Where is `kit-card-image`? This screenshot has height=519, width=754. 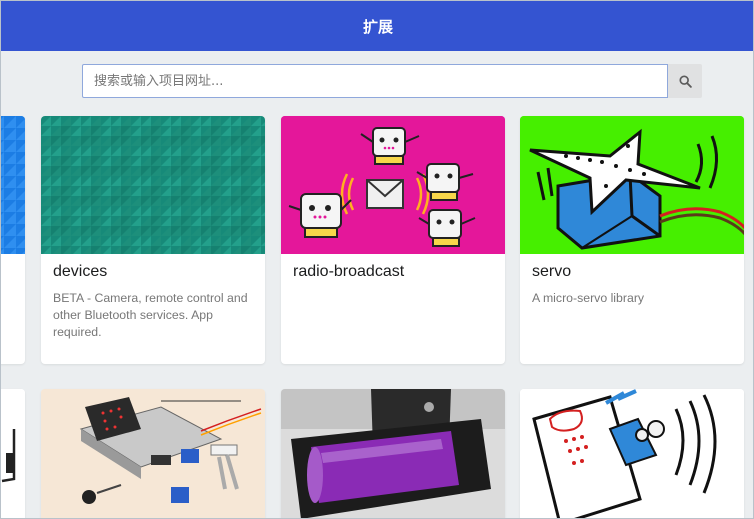
kit-card-image is located at coordinates (153, 453).